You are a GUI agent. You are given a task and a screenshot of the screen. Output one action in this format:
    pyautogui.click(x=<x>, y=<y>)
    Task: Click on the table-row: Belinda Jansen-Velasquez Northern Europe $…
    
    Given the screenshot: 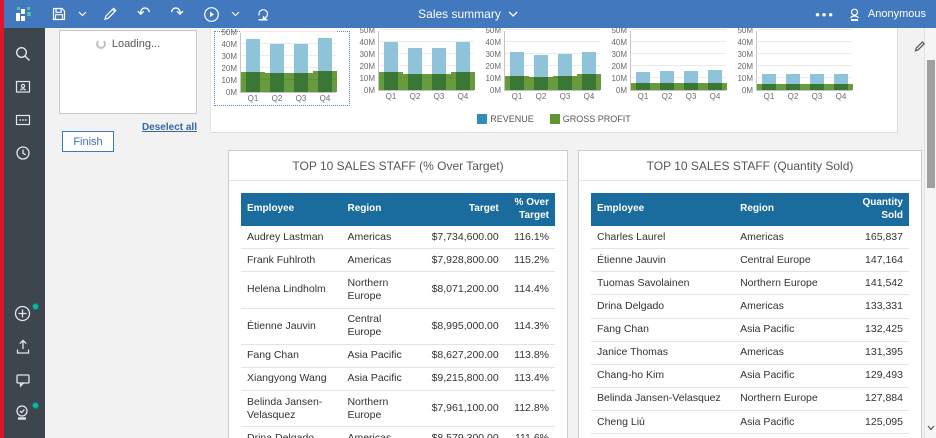 What is the action you would take?
    pyautogui.click(x=398, y=409)
    